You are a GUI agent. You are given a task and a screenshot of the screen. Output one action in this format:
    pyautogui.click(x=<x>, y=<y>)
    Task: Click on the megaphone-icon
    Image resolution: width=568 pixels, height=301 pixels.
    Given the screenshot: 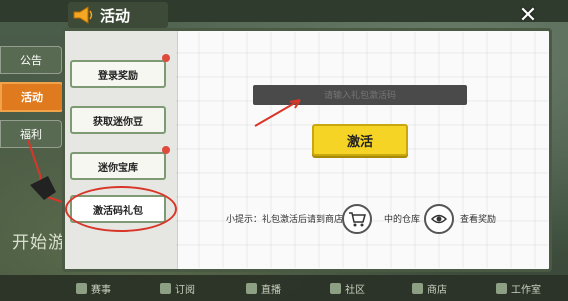 What is the action you would take?
    pyautogui.click(x=83, y=15)
    